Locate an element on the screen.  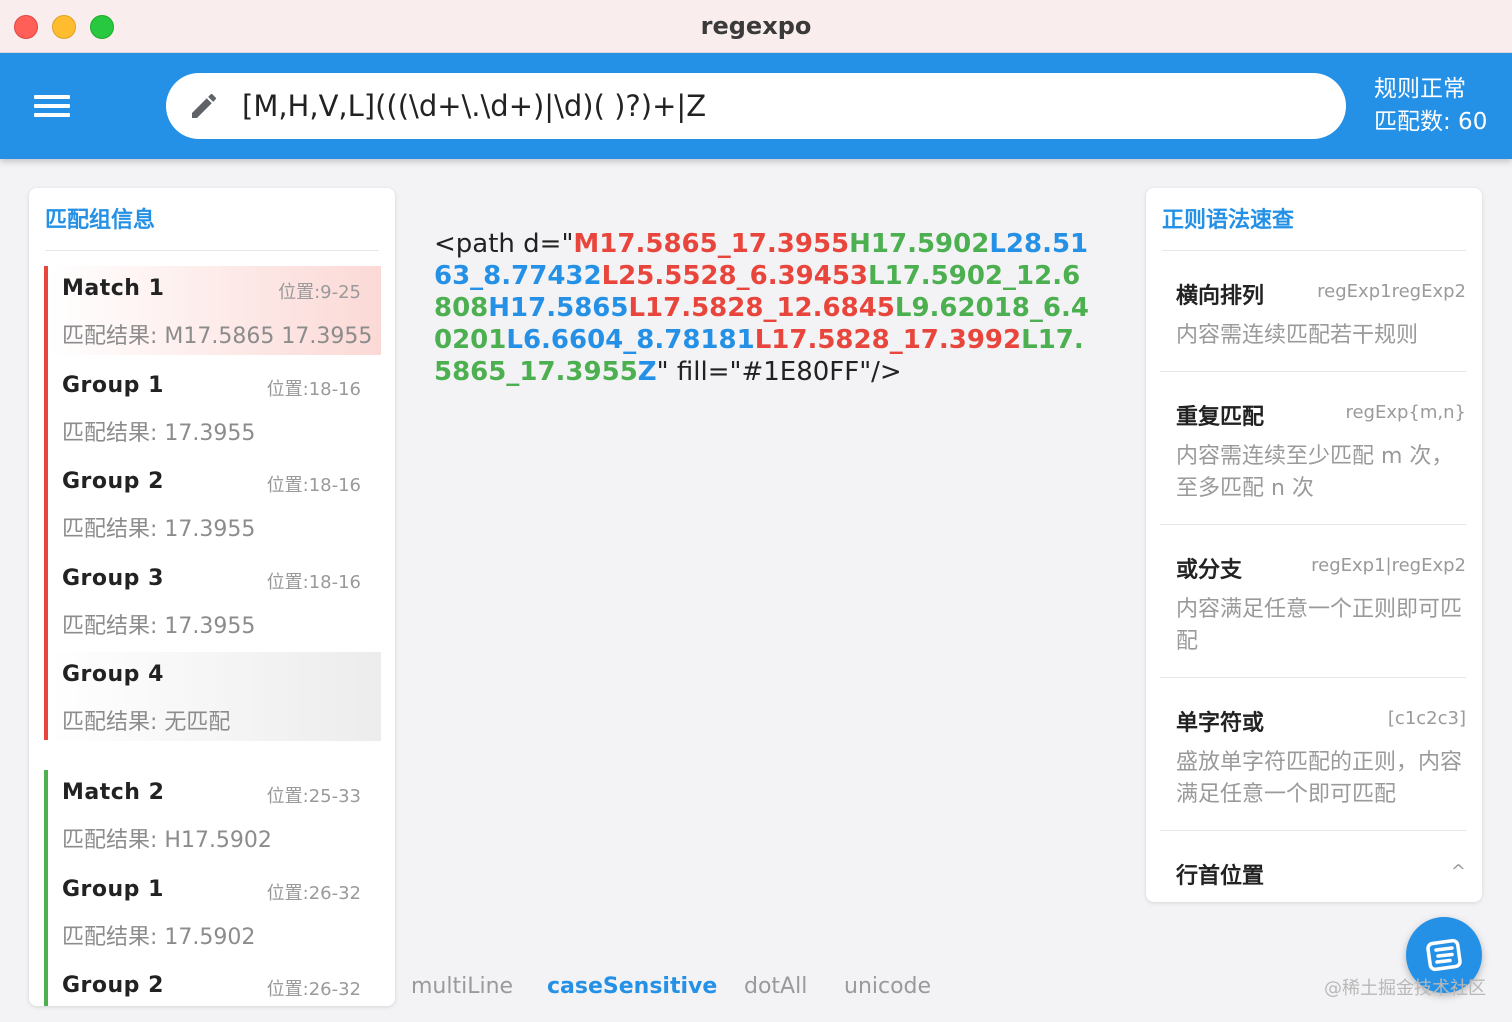
regex-status: 规则正常 匹配数: 60 is located at coordinates (1430, 106).